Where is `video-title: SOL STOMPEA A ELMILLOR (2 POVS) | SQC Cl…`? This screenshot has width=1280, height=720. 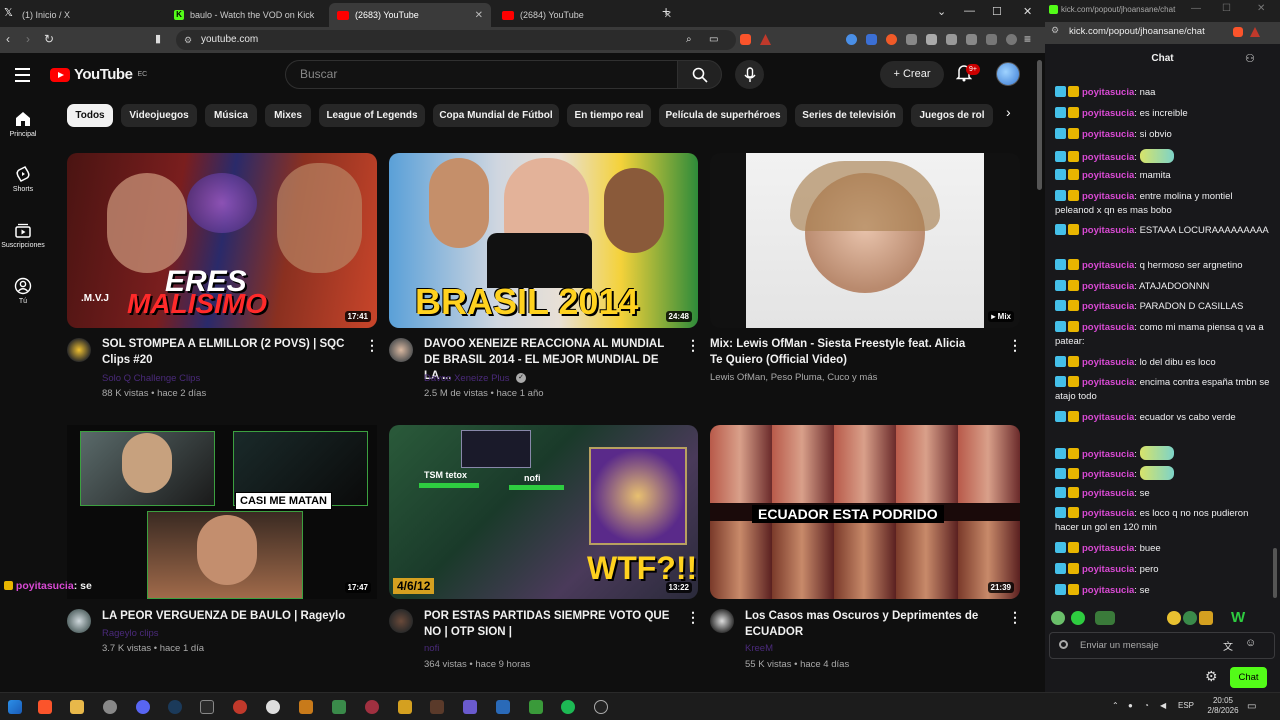 video-title: SOL STOMPEA A ELMILLOR (2 POVS) | SQC Cl… is located at coordinates (227, 352).